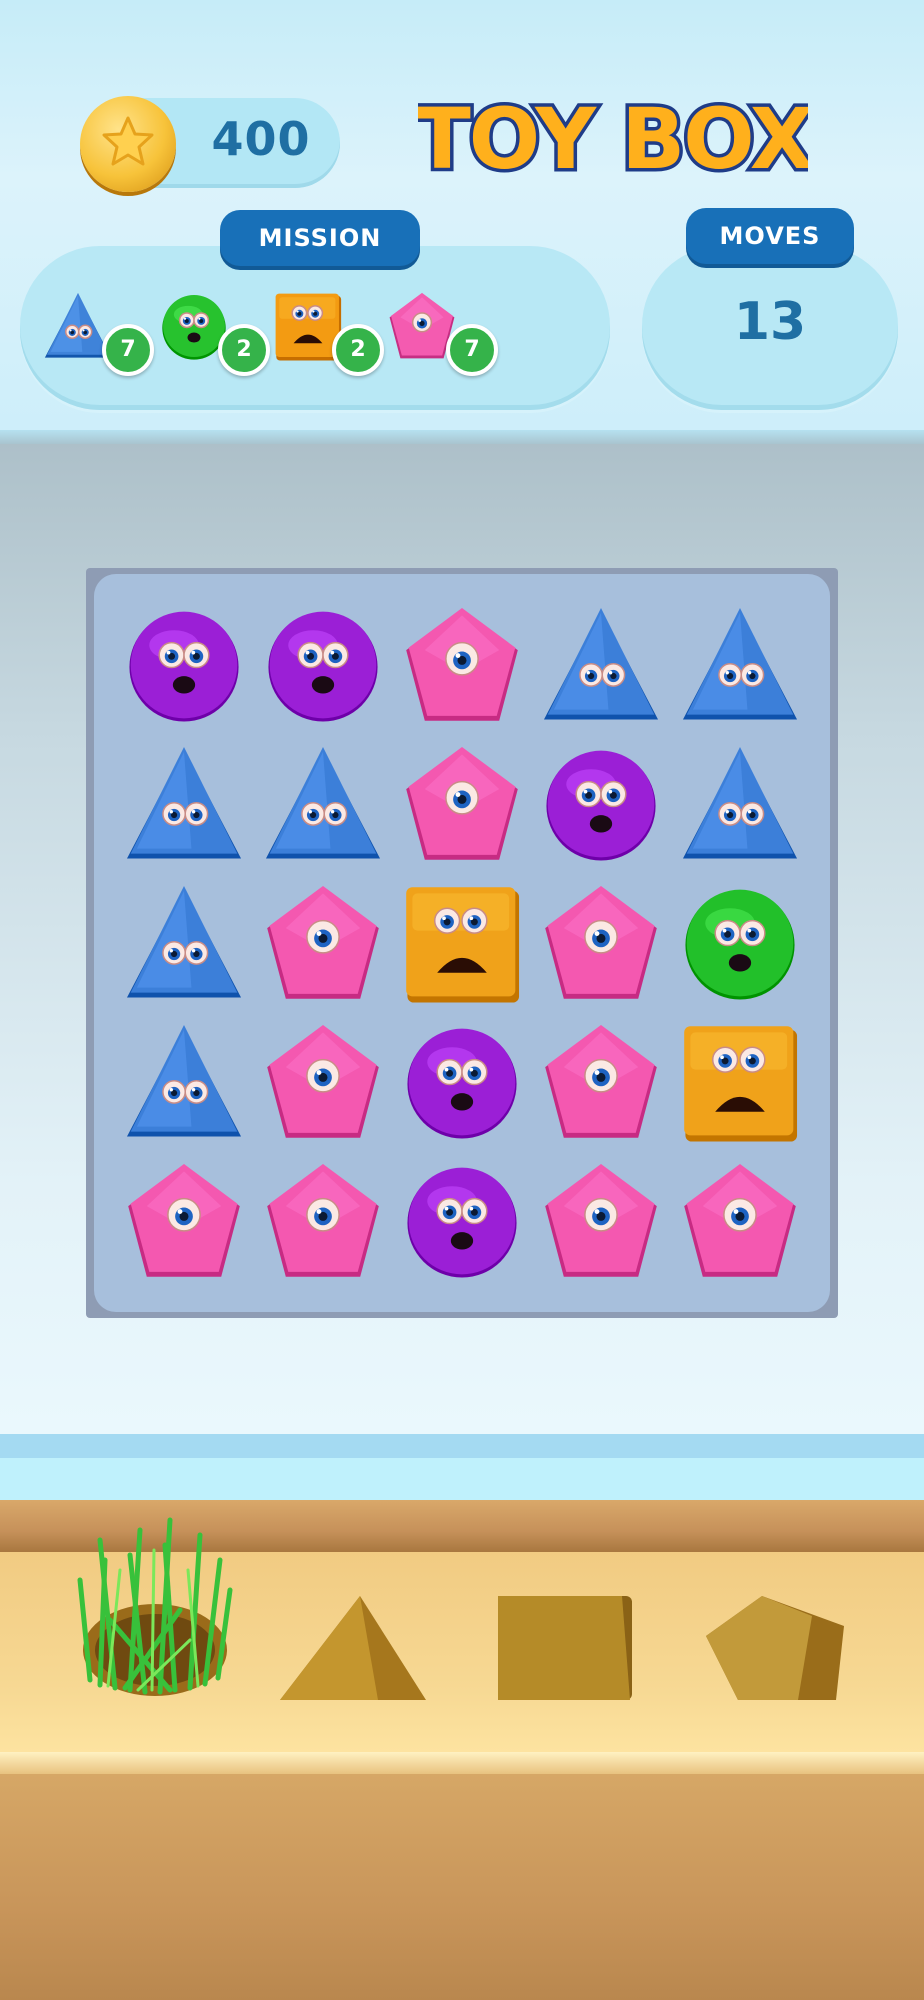 This screenshot has height=2000, width=924. Describe the element at coordinates (98, 333) in the screenshot. I see `mission-item-triangle: 7` at that location.